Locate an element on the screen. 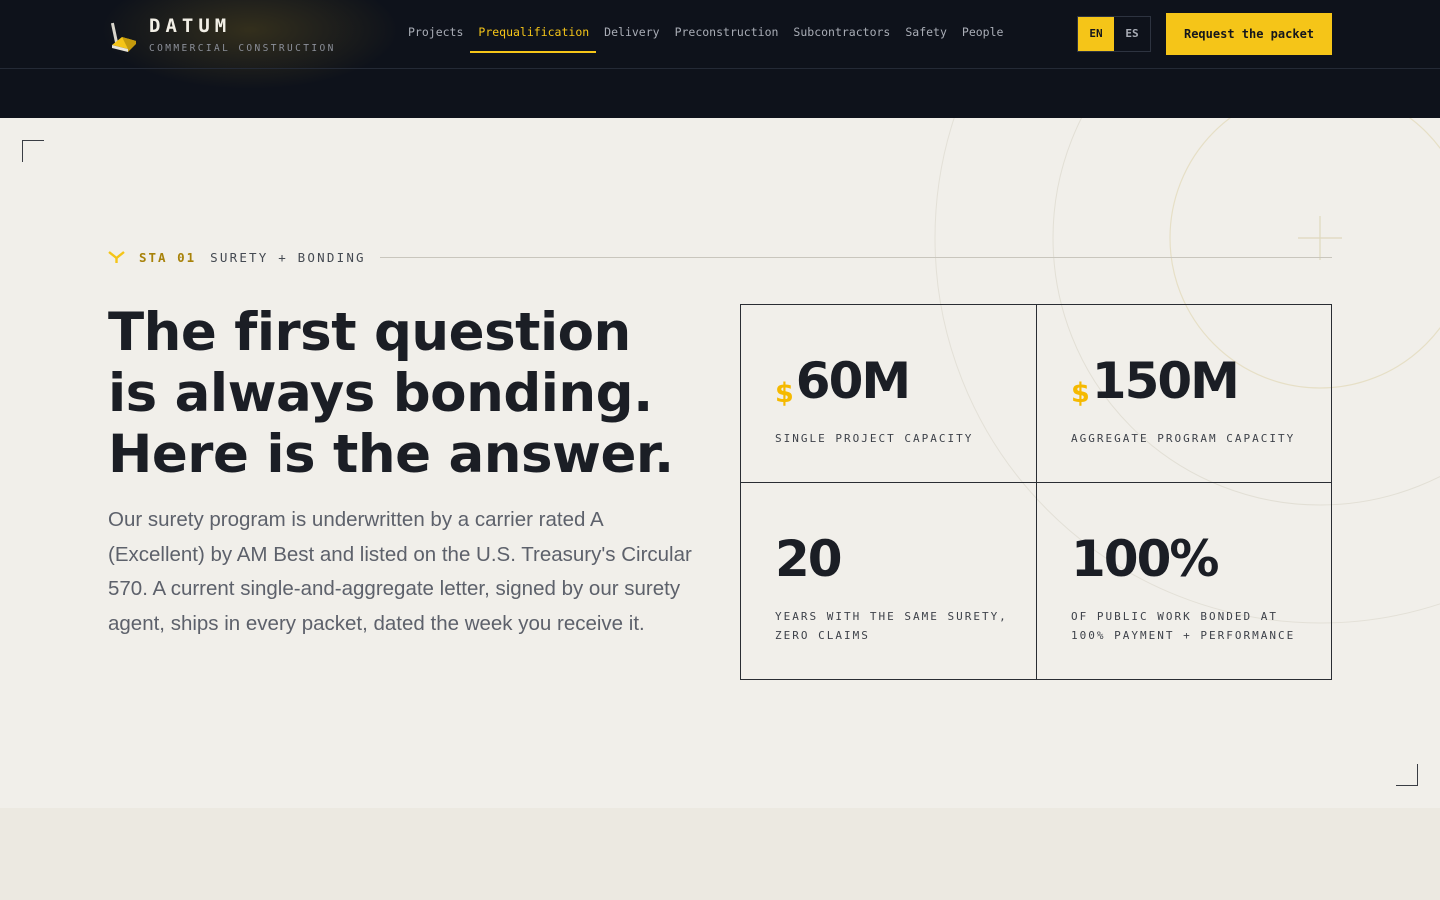 The image size is (1440, 900). stat-number: 60M is located at coordinates (853, 381).